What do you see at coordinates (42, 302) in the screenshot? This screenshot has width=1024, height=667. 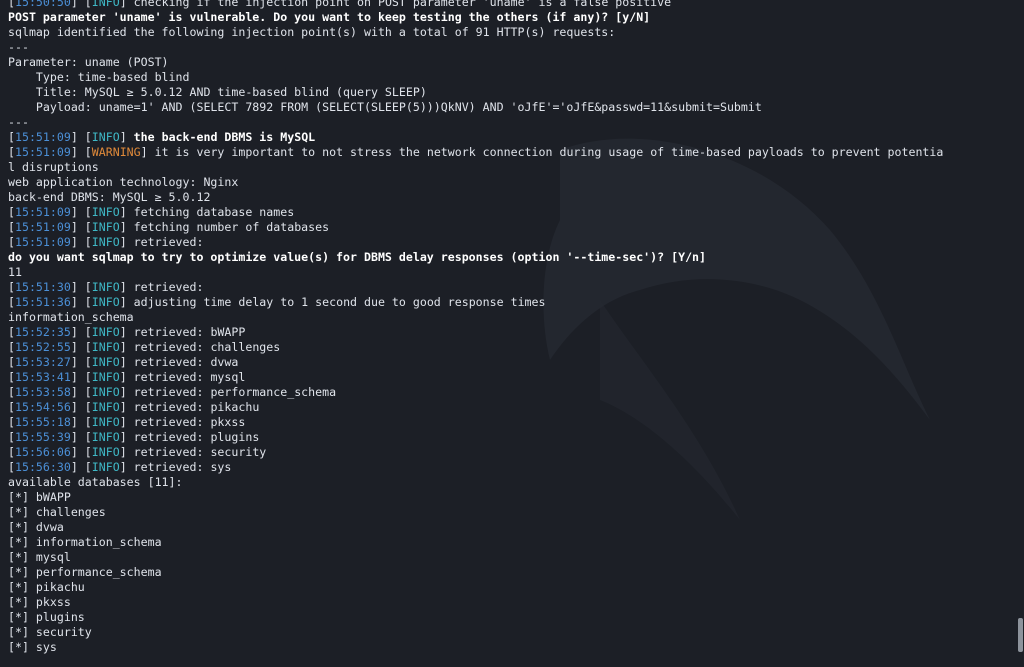 I see `timestamp: 15:51:36` at bounding box center [42, 302].